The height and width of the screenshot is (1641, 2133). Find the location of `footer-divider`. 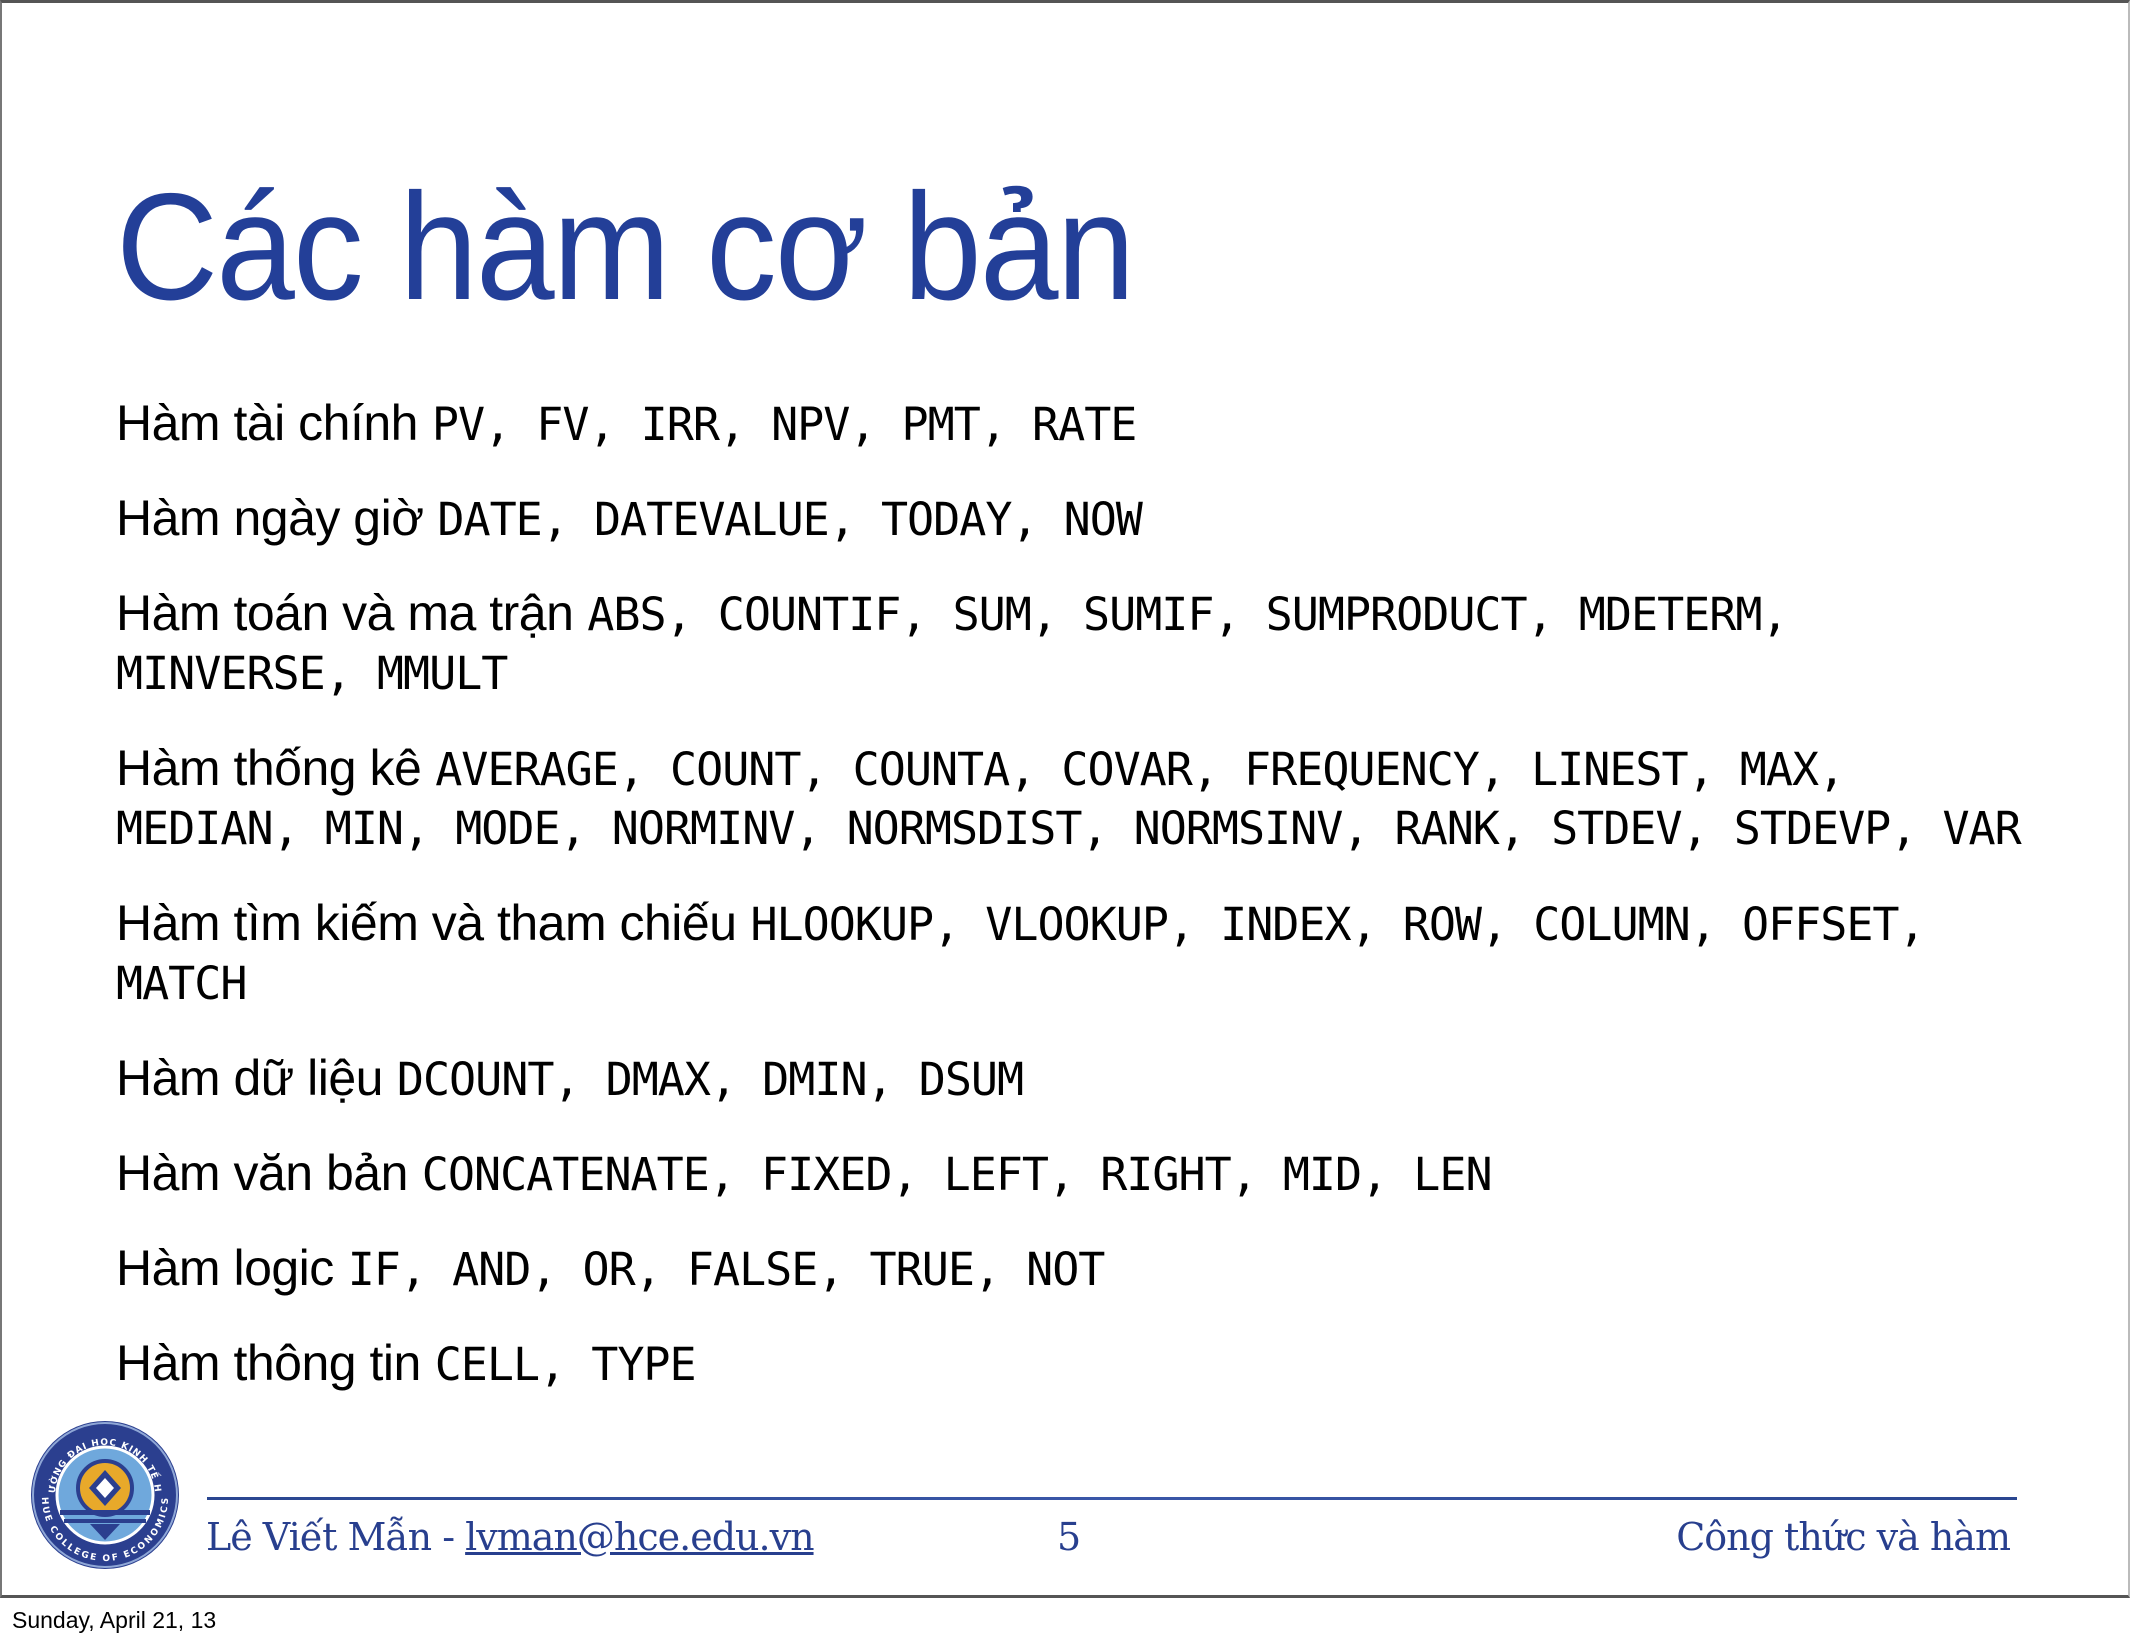

footer-divider is located at coordinates (1112, 1498).